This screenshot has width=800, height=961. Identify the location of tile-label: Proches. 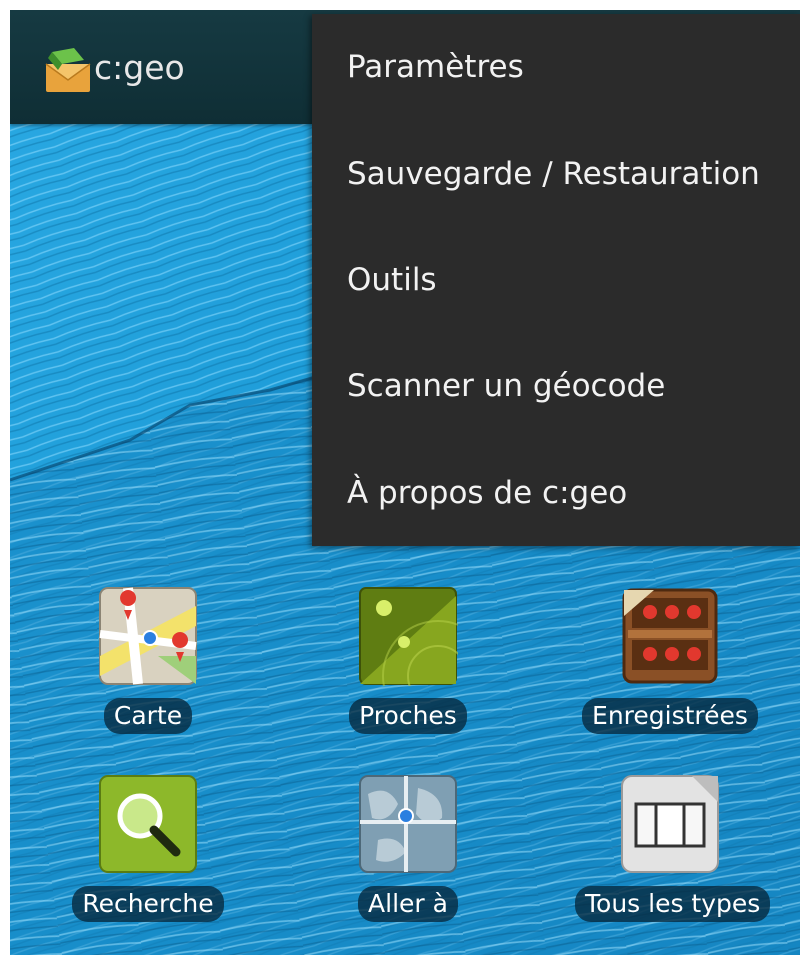
(408, 716).